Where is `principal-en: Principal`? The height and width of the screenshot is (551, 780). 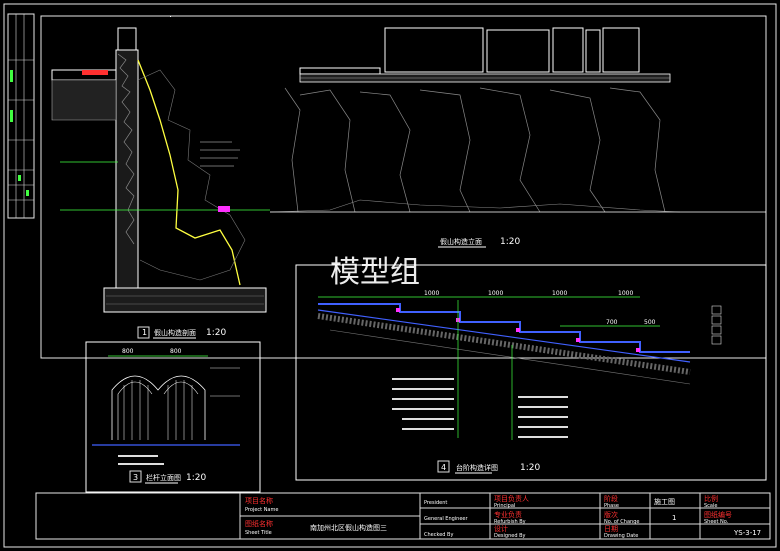 principal-en: Principal is located at coordinates (504, 506).